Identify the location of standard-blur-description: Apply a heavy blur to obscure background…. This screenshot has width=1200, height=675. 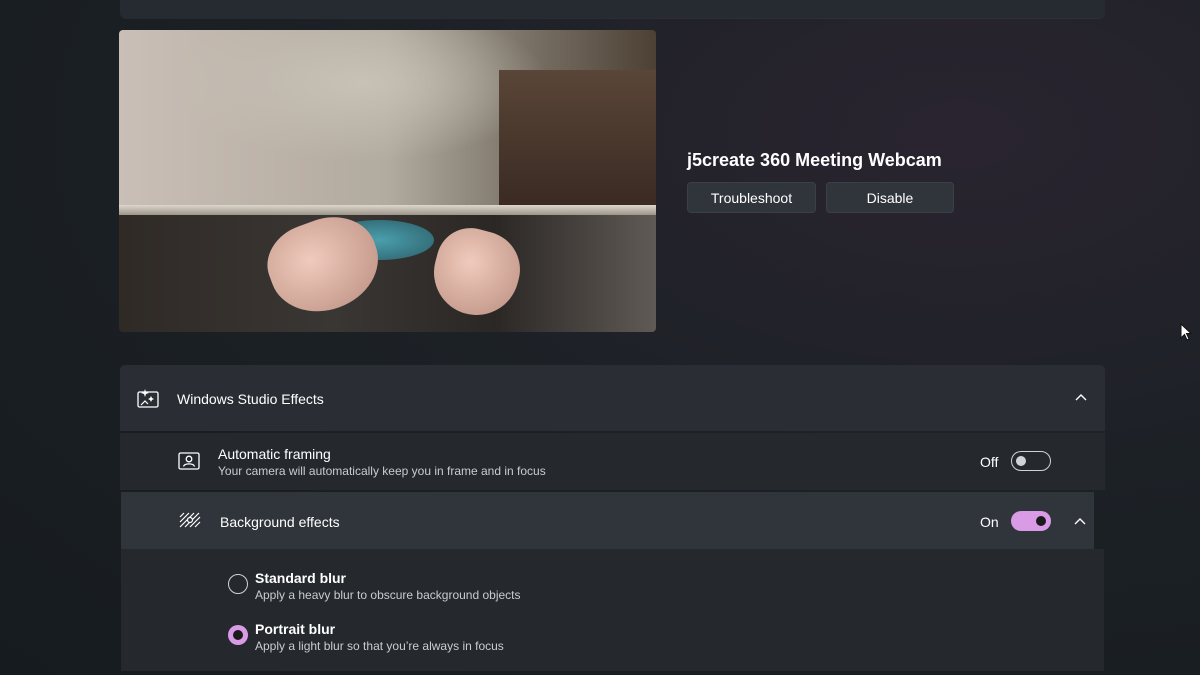
(388, 595).